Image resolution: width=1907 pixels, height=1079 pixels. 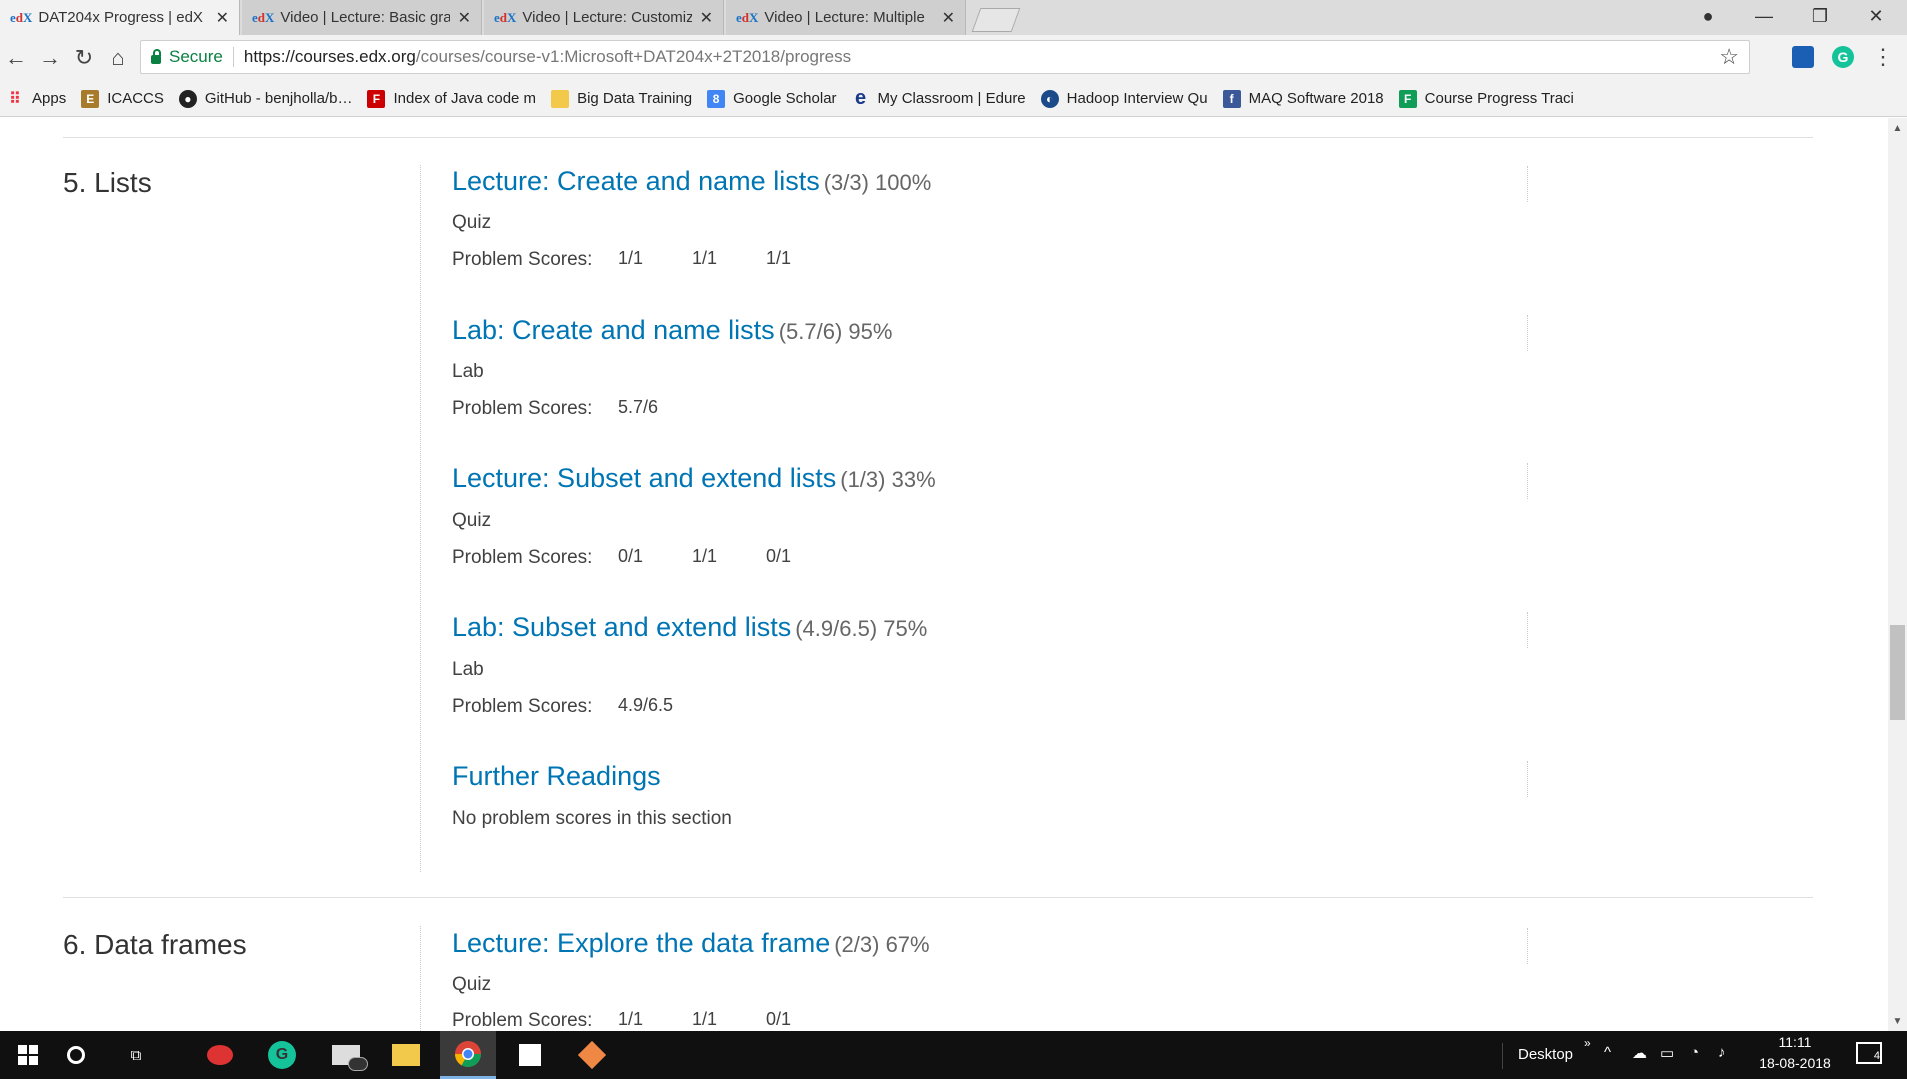 I want to click on subsection-link: Lecture: Create and name lists, so click(x=636, y=181).